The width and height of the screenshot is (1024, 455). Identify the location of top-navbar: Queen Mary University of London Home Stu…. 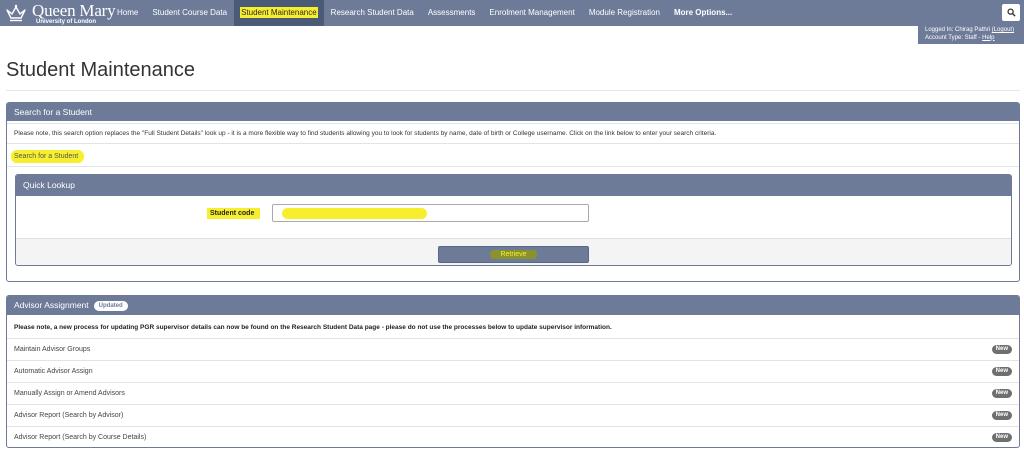
(512, 13).